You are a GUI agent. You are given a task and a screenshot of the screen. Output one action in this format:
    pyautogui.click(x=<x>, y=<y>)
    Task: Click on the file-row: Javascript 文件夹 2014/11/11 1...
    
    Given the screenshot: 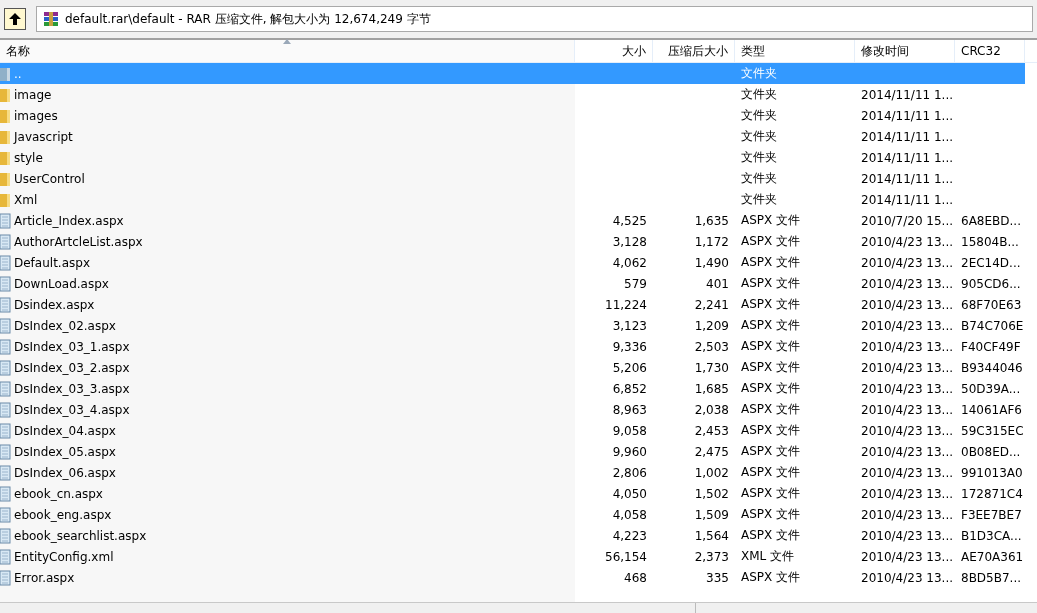 What is the action you would take?
    pyautogui.click(x=512, y=136)
    